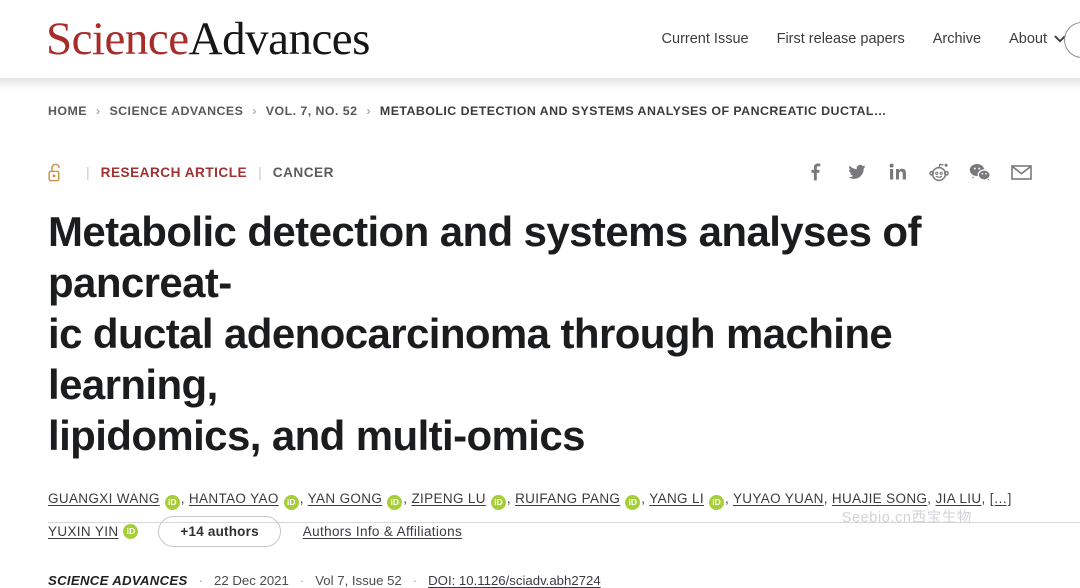 Image resolution: width=1080 pixels, height=588 pixels. What do you see at coordinates (55, 172) in the screenshot?
I see `open-padlock-icon` at bounding box center [55, 172].